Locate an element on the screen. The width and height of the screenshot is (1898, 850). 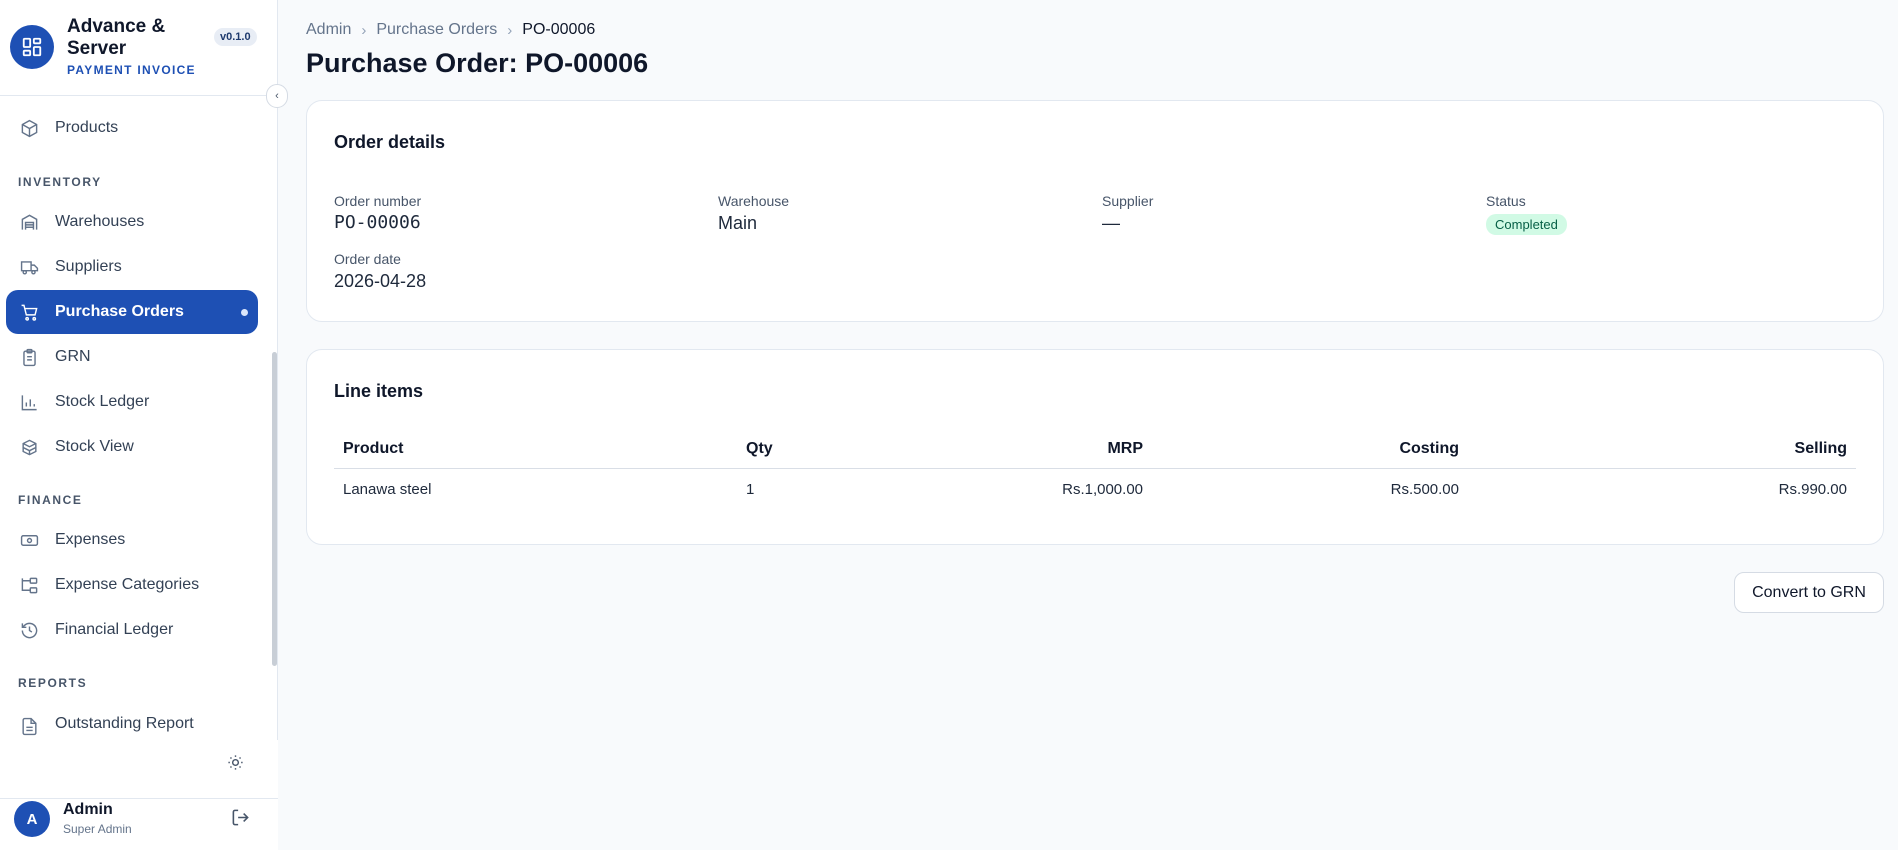
sidebar-item-label: Expenses is located at coordinates (90, 539).